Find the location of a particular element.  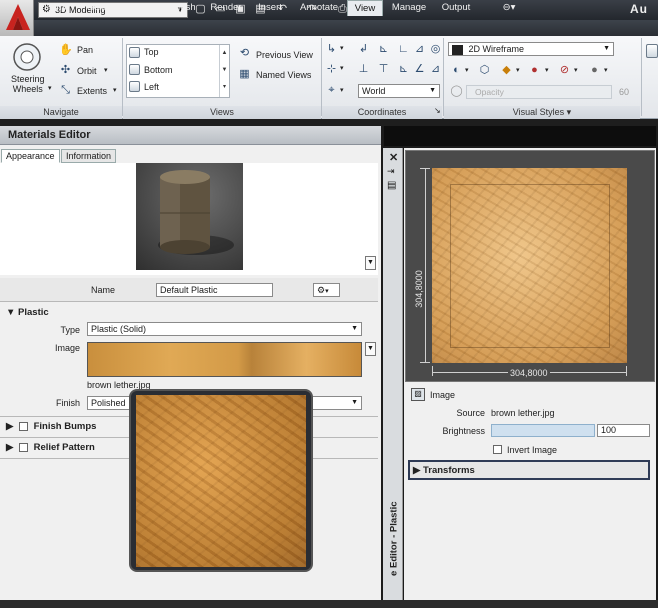

tab-view: View is located at coordinates (365, 8).